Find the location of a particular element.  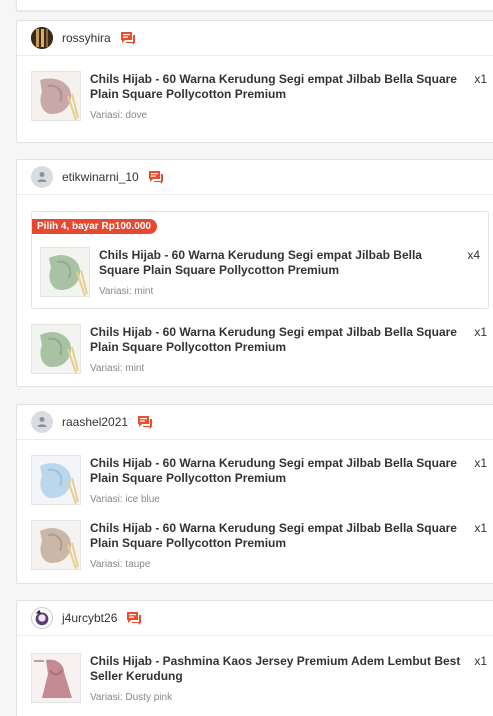

order-header: rossyhira is located at coordinates (255, 38).